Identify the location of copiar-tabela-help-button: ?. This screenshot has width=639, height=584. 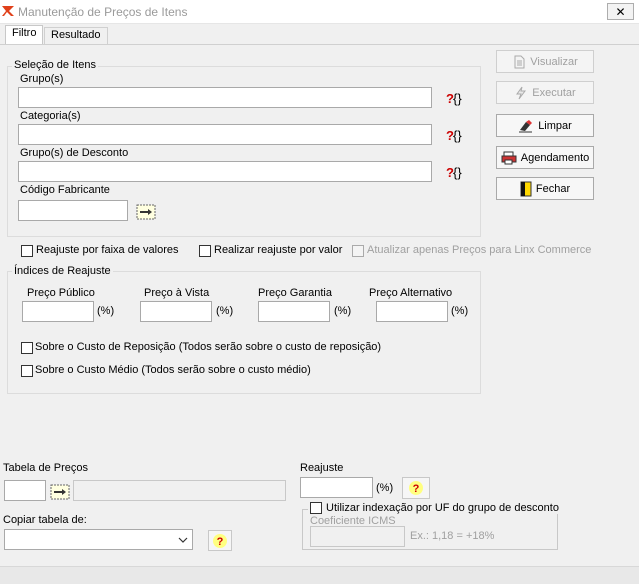
(220, 540).